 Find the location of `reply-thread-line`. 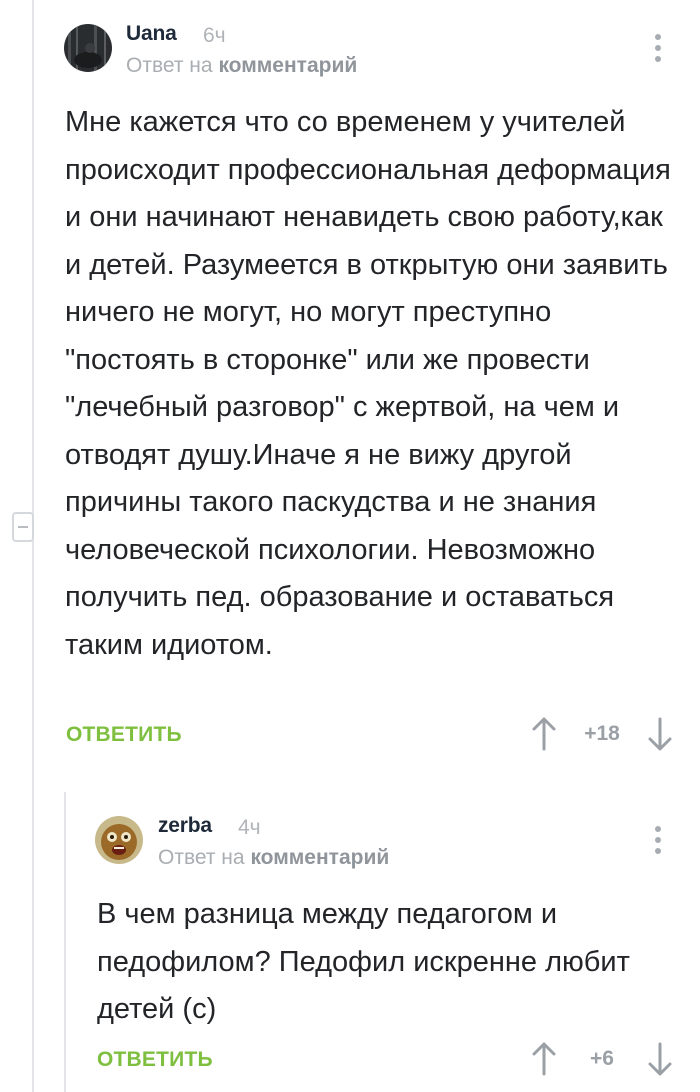

reply-thread-line is located at coordinates (65, 942).